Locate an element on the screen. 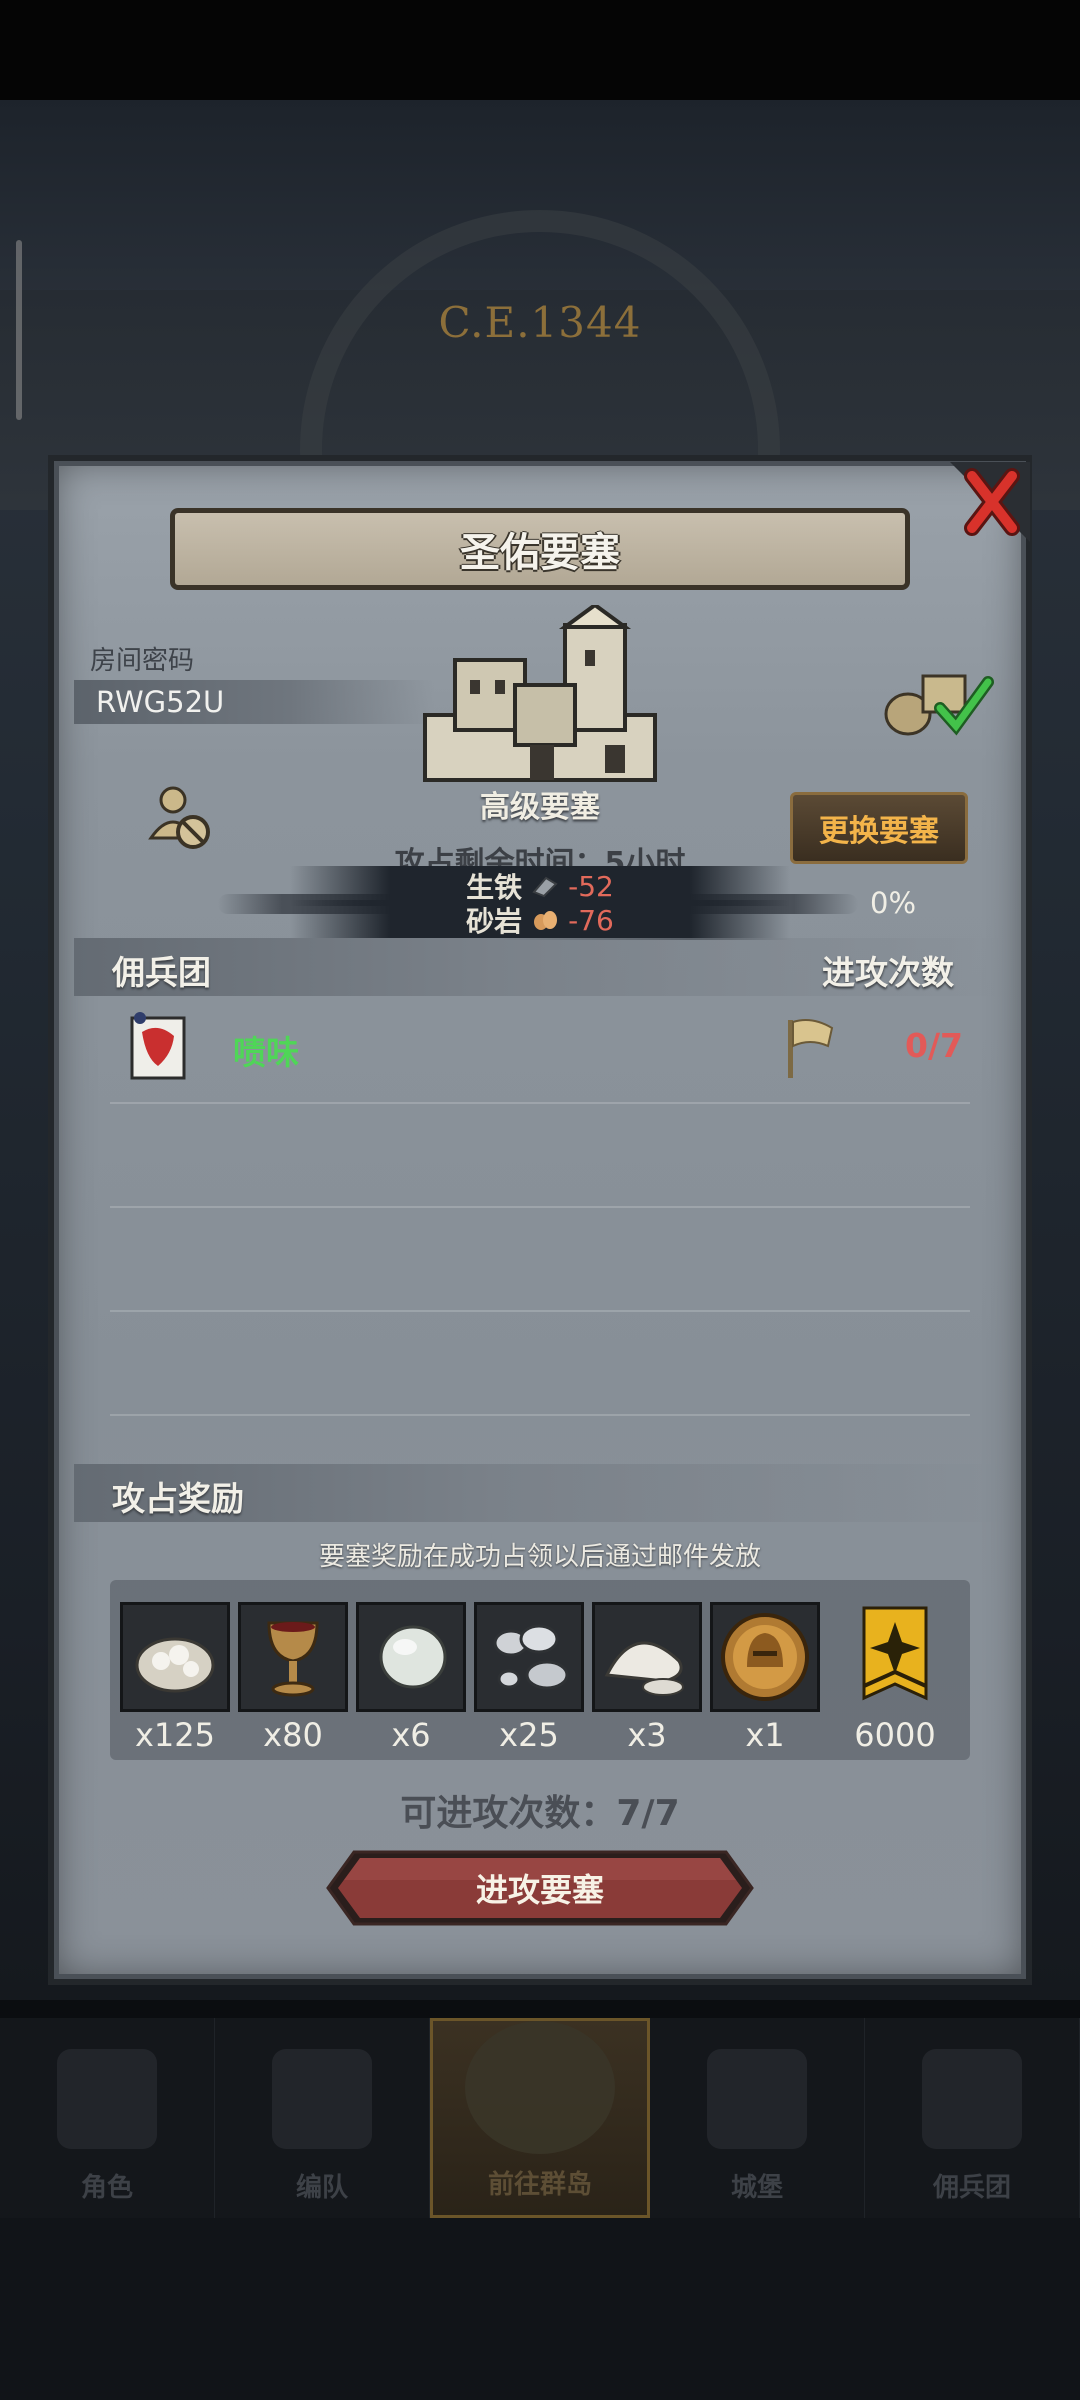 The image size is (1080, 2400). silver-ore-icon is located at coordinates (531, 1657).